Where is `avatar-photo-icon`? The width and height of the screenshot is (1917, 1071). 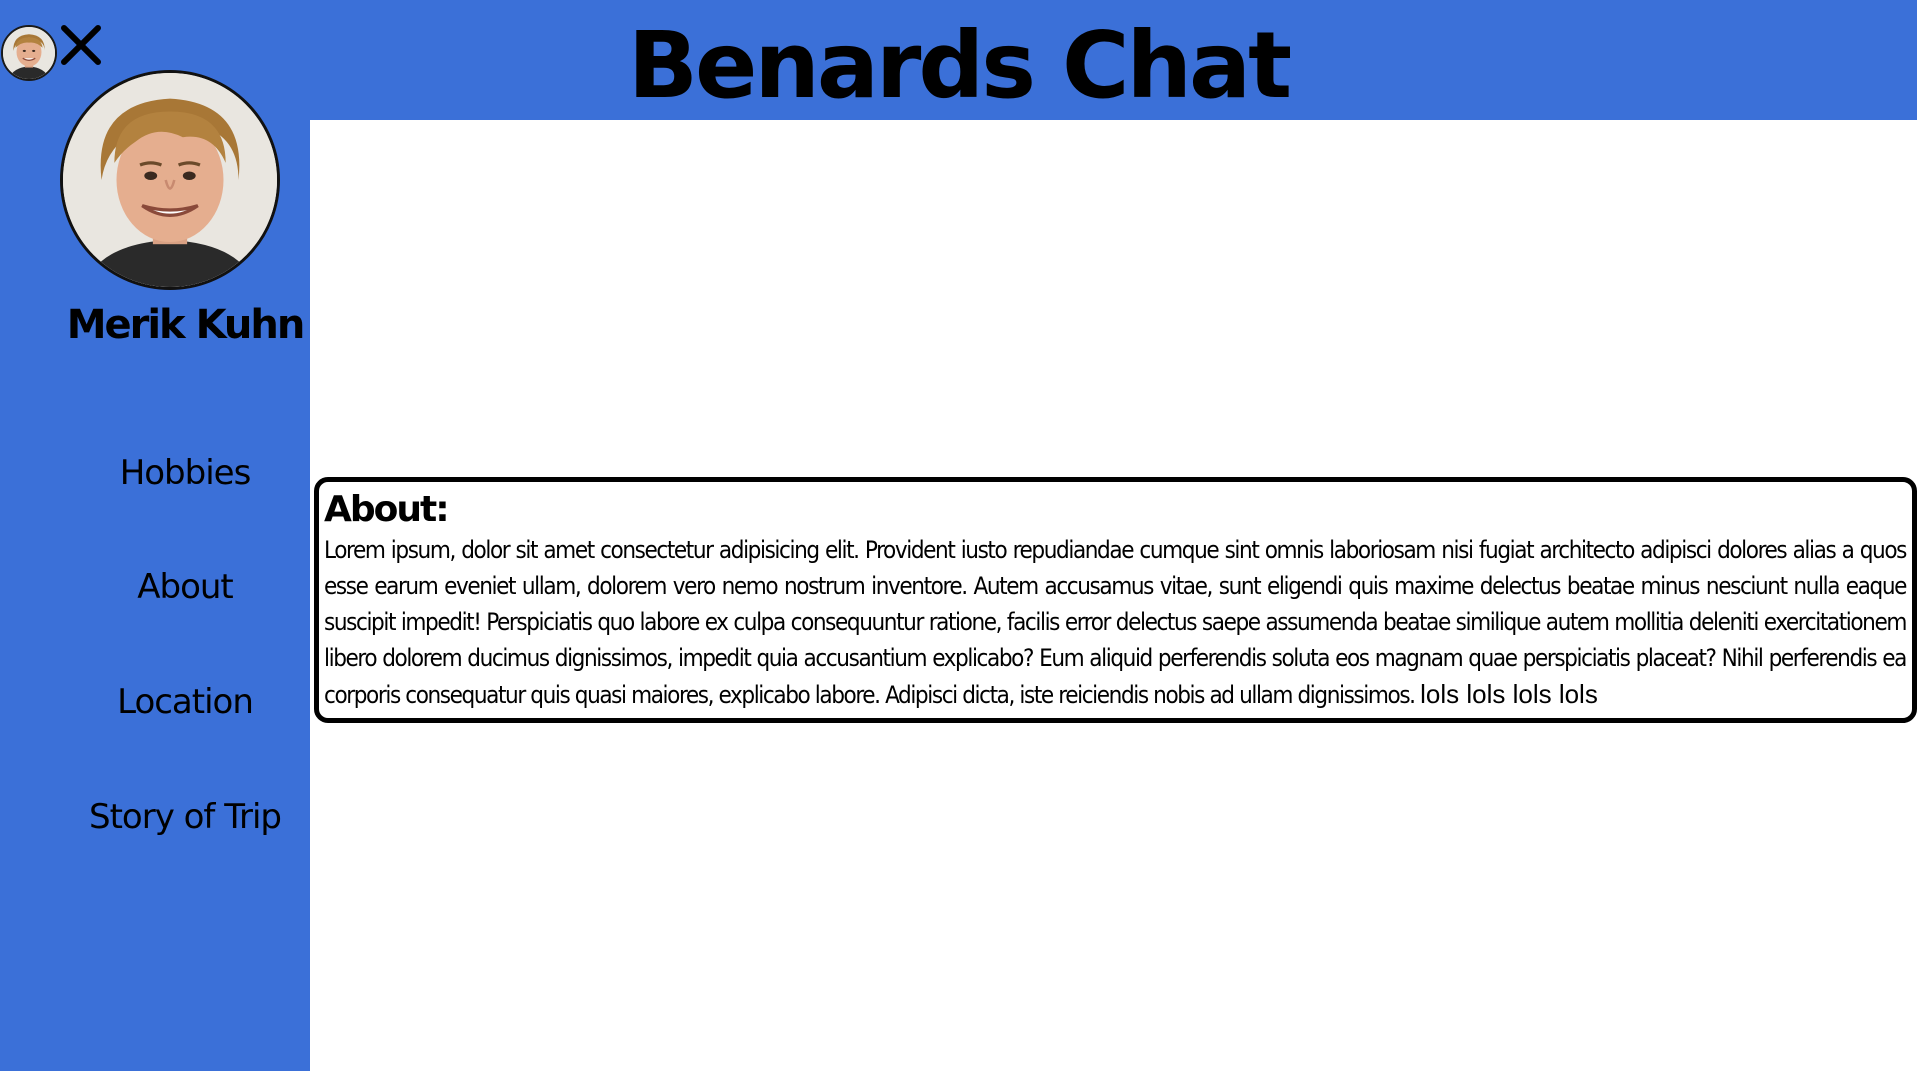 avatar-photo-icon is located at coordinates (29, 53).